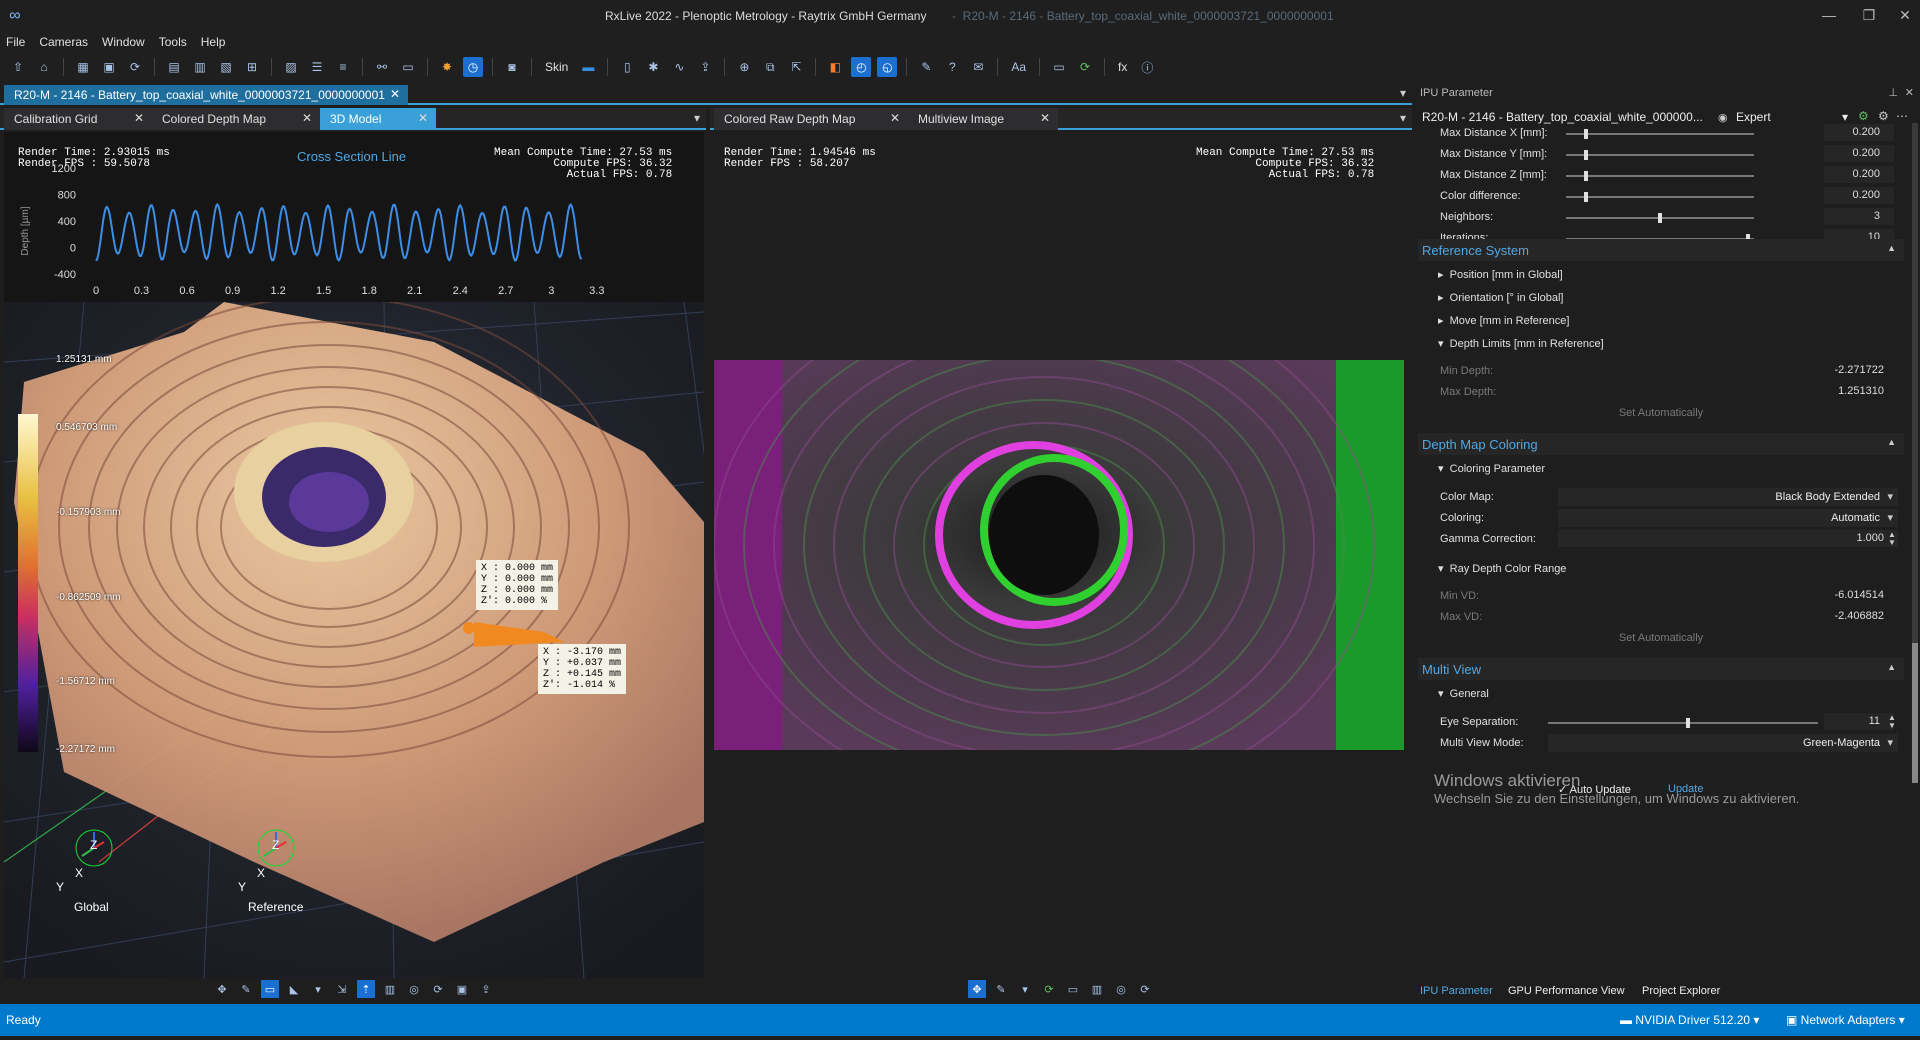 The height and width of the screenshot is (1040, 1920). What do you see at coordinates (1689, 1020) in the screenshot?
I see `driver-status: ▬ NVIDIA Driver 512.20 ▾` at bounding box center [1689, 1020].